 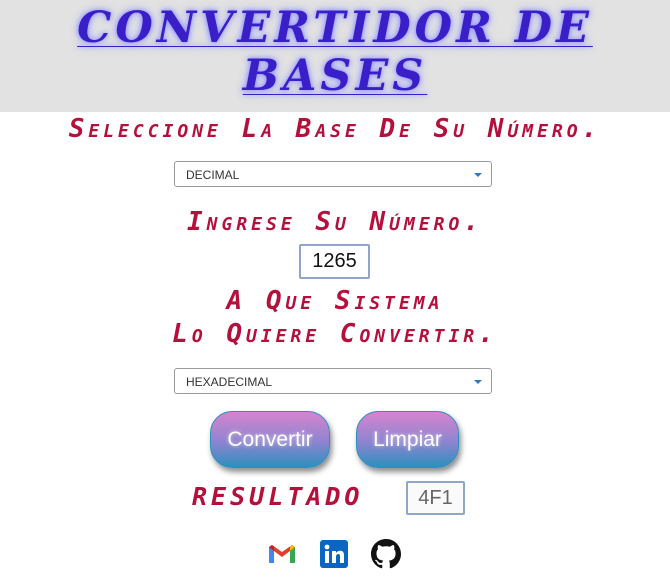 What do you see at coordinates (282, 554) in the screenshot?
I see `gmail-icon` at bounding box center [282, 554].